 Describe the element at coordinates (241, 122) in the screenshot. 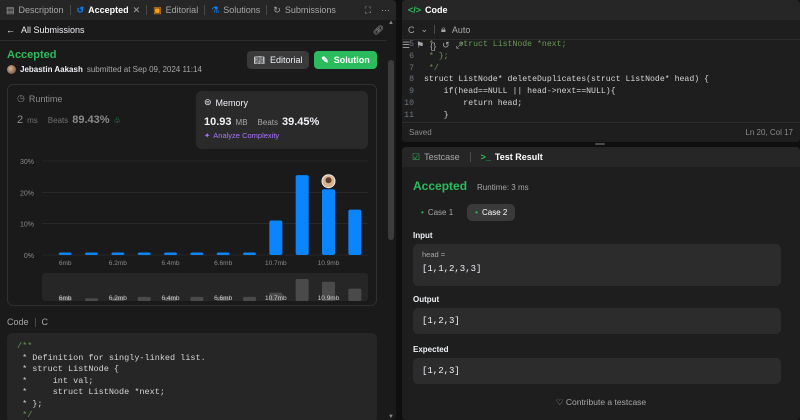

I see `memory-unit: MB` at that location.